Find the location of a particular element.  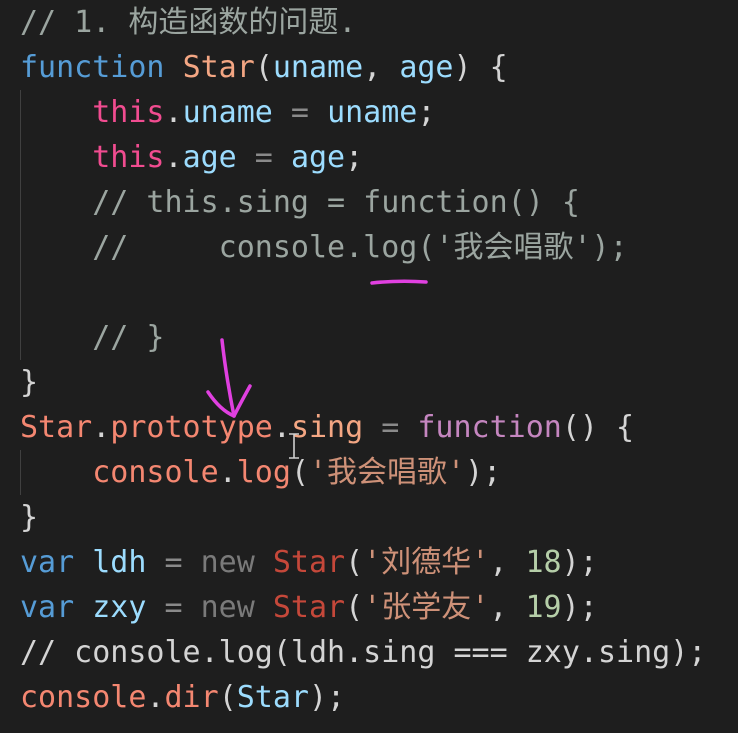

code-line: // this.sing = function() { is located at coordinates (290, 202).